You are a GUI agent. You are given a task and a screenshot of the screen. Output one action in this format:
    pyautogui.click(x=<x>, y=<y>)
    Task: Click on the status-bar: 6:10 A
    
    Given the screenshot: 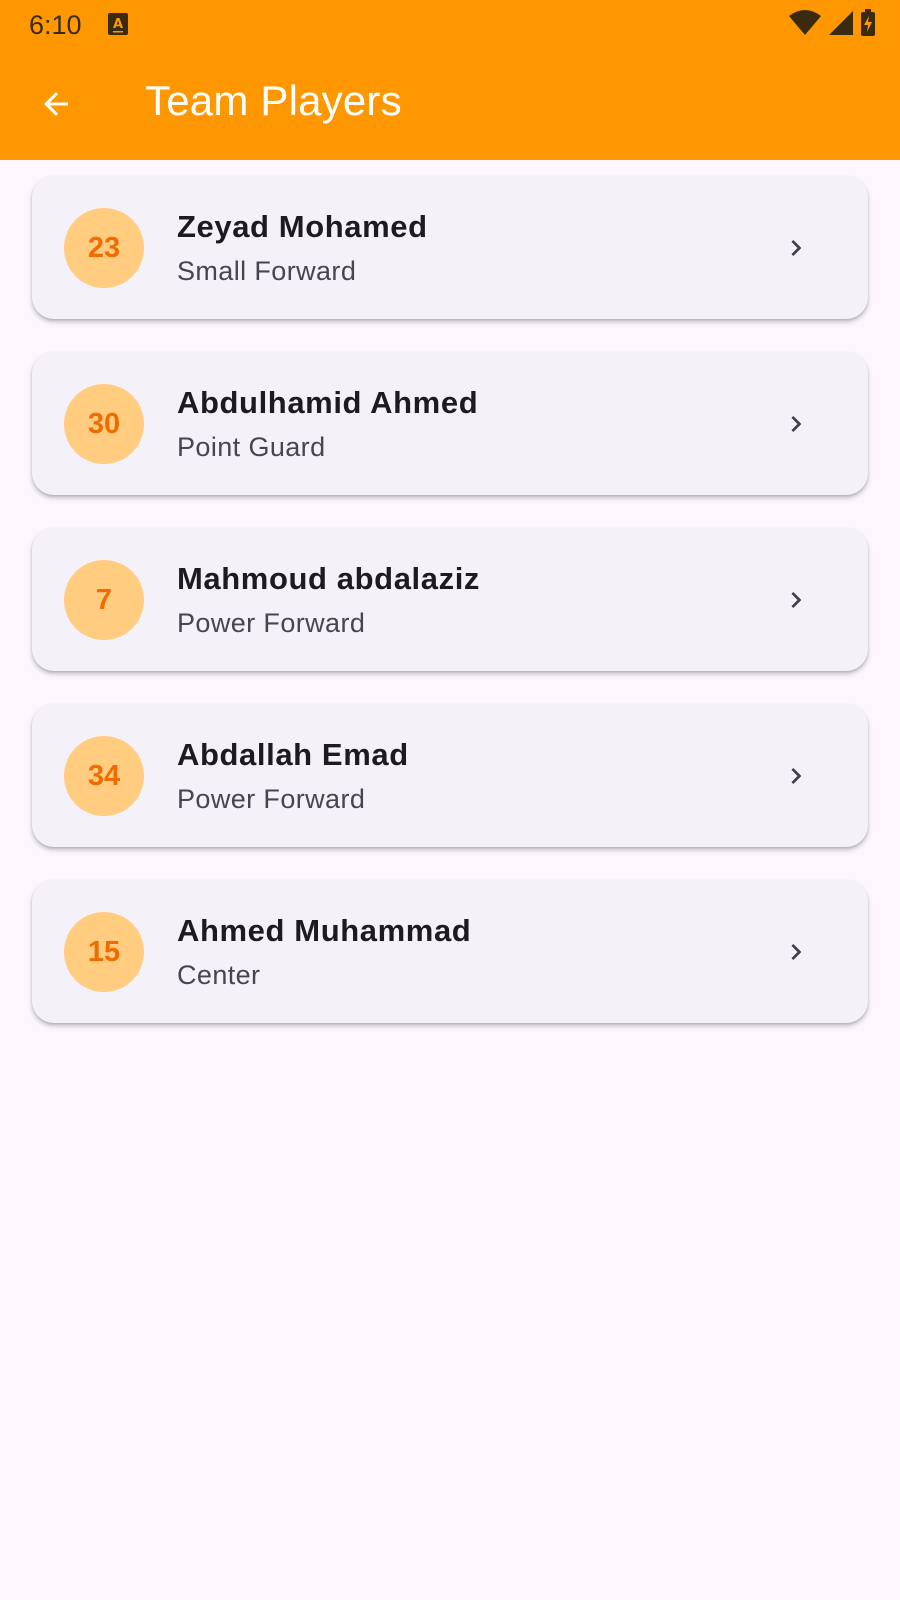 What is the action you would take?
    pyautogui.click(x=450, y=25)
    